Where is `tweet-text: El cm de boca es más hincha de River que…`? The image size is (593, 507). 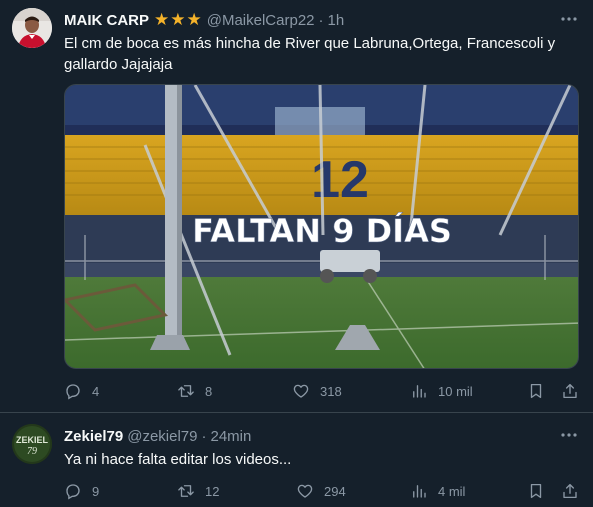 tweet-text: El cm de boca es más hincha de River que… is located at coordinates (310, 54).